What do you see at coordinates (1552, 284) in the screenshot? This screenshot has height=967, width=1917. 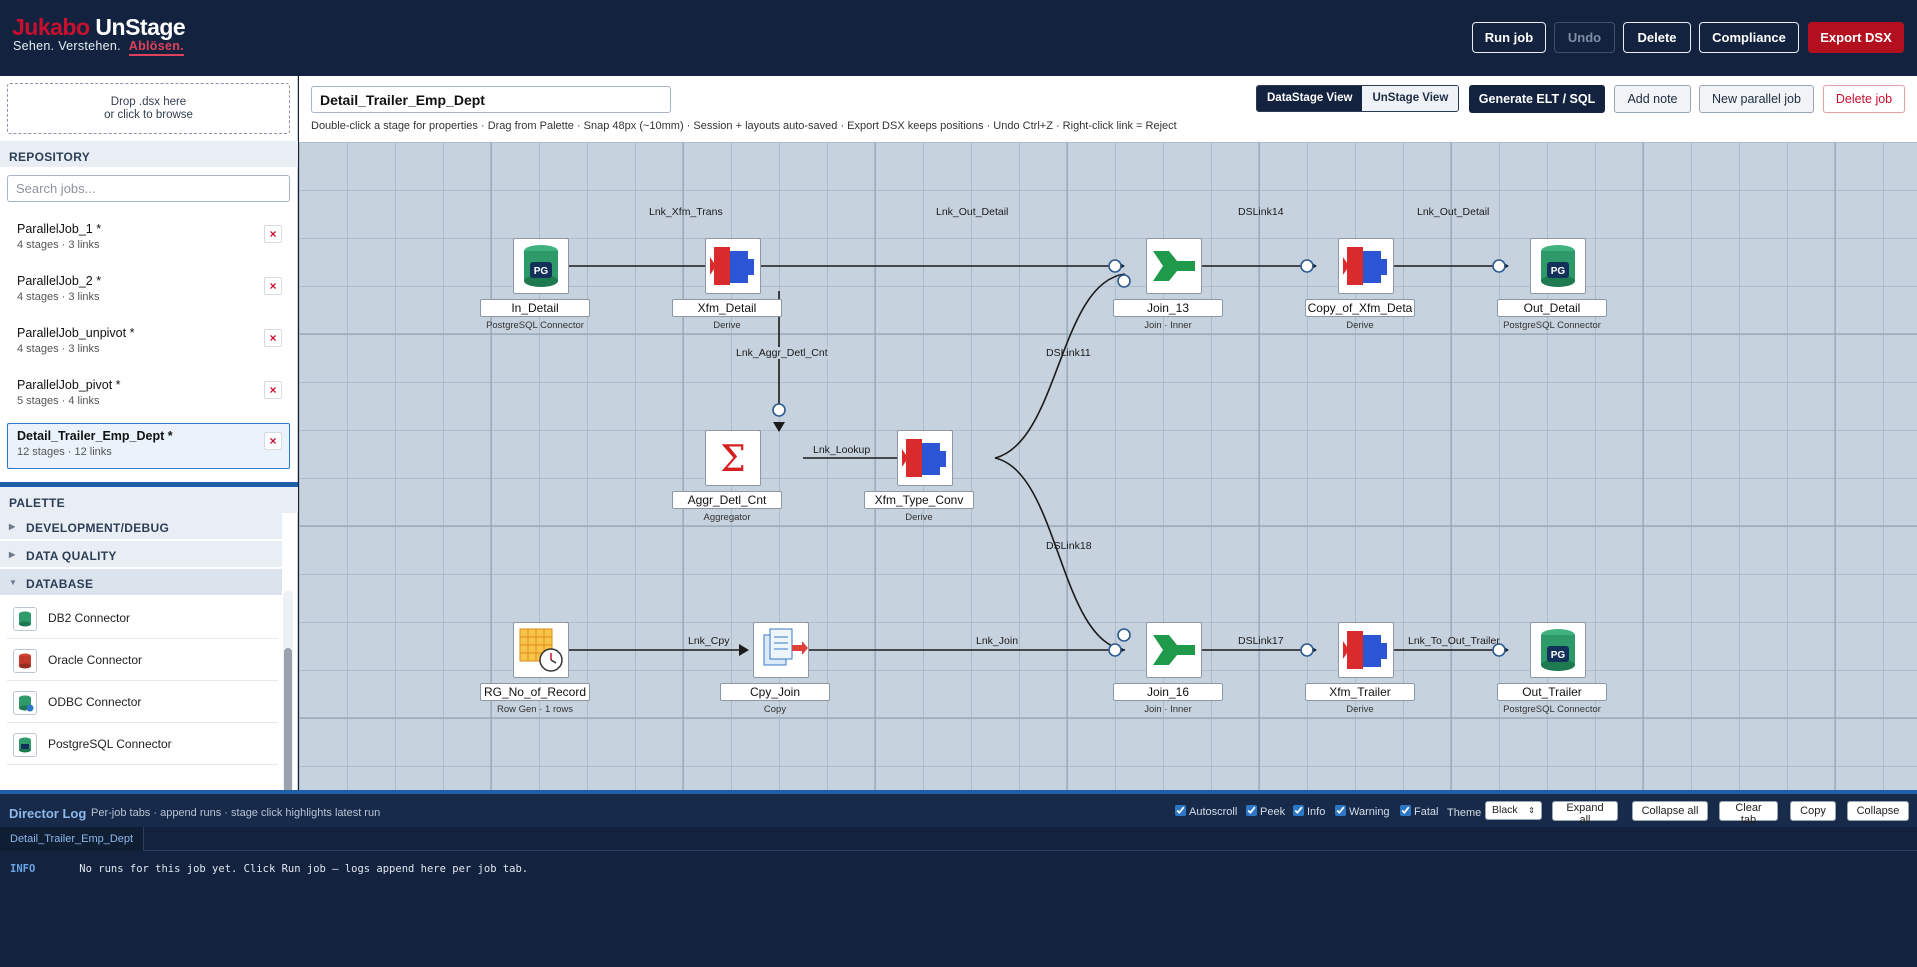 I see `stage-out-detail: PG Out_Detail PostgreSQL Connector` at bounding box center [1552, 284].